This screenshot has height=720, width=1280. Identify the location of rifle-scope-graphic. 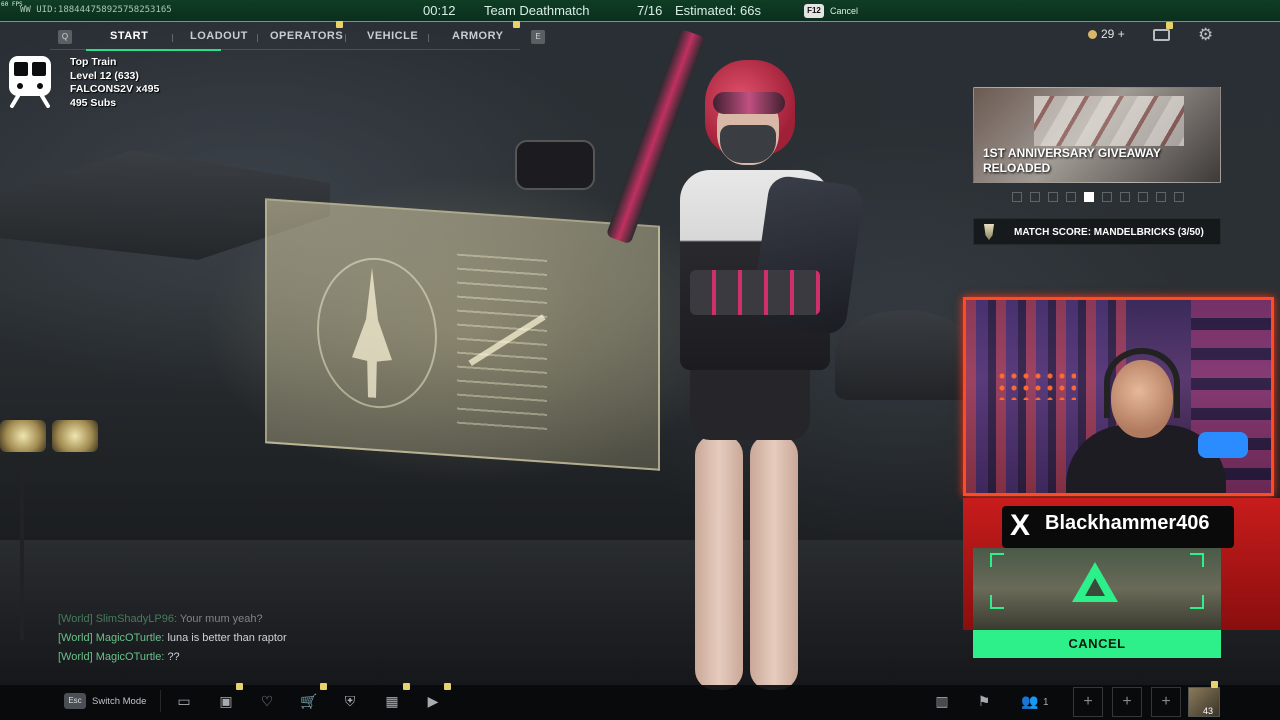
(555, 165).